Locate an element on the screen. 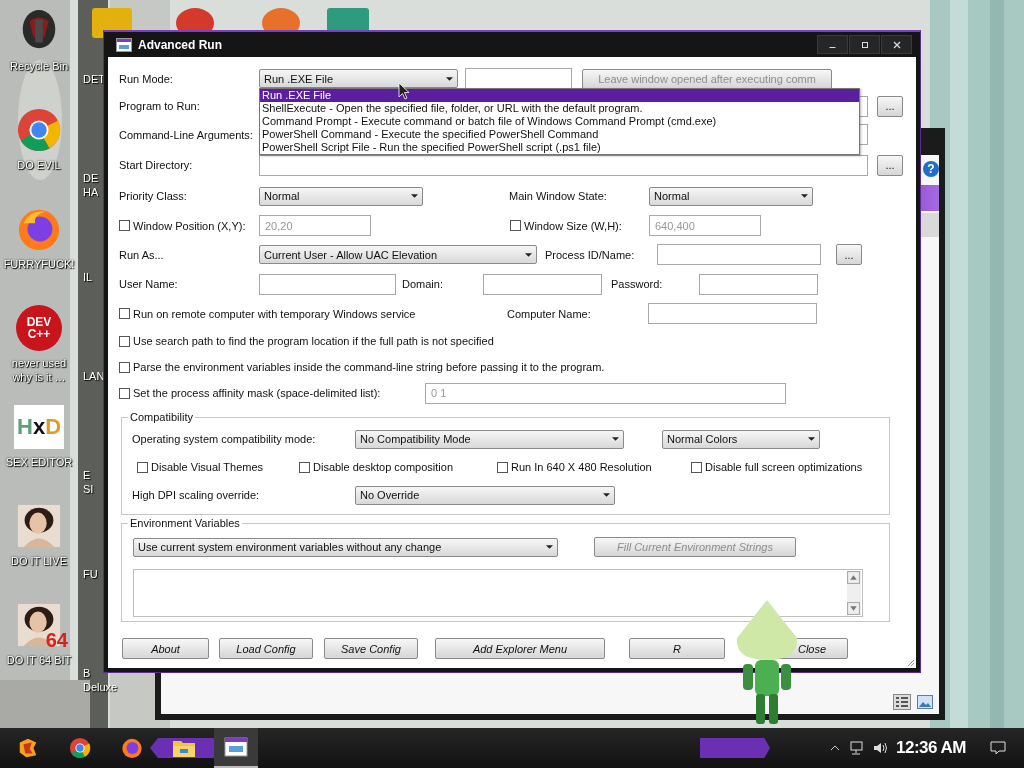  group-title: Compatibility is located at coordinates (161, 417).